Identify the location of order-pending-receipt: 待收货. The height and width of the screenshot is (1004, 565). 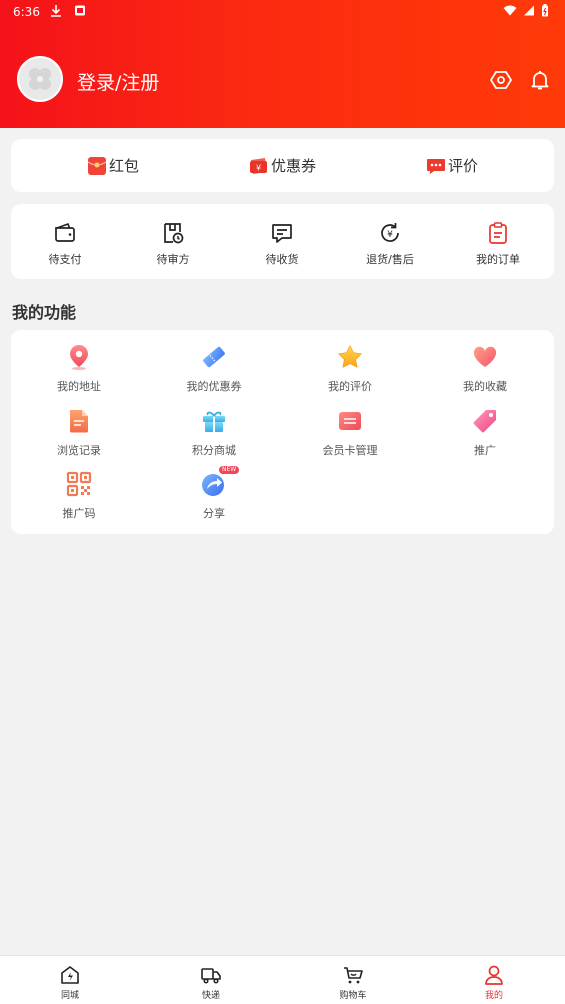
(282, 244).